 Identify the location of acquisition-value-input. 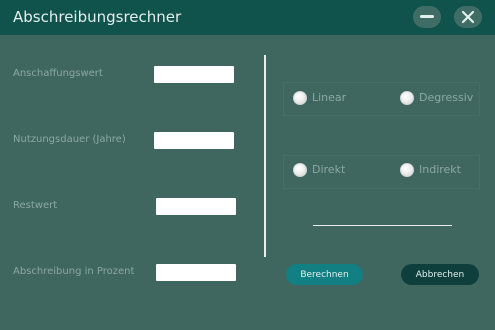
(194, 74).